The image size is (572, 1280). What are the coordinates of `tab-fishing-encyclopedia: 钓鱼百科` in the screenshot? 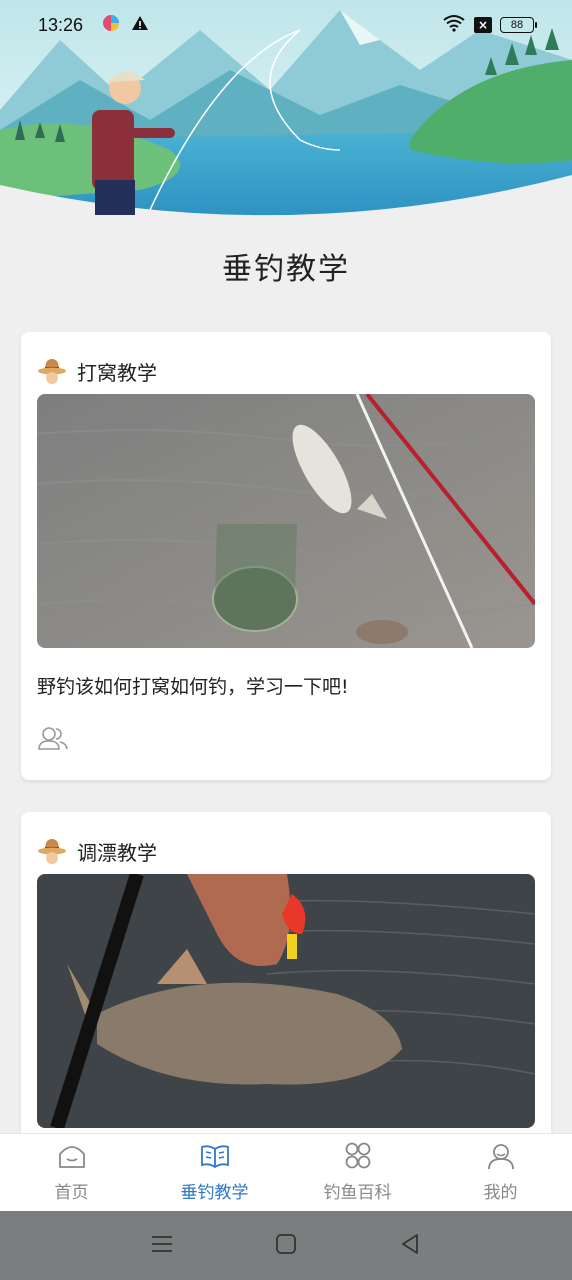 It's located at (357, 1172).